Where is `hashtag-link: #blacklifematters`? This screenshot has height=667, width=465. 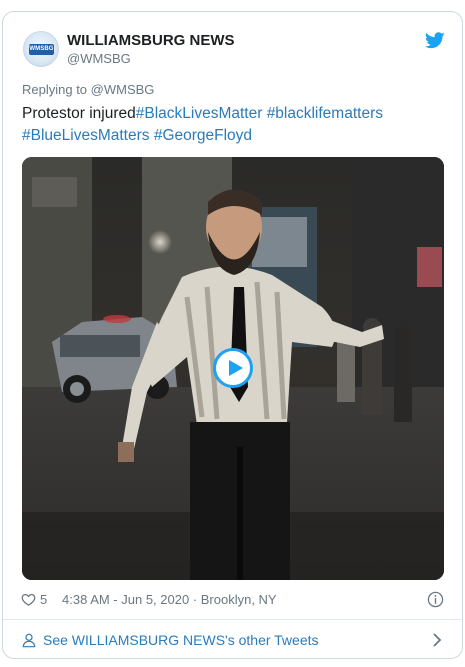
hashtag-link: #blacklifematters is located at coordinates (325, 113).